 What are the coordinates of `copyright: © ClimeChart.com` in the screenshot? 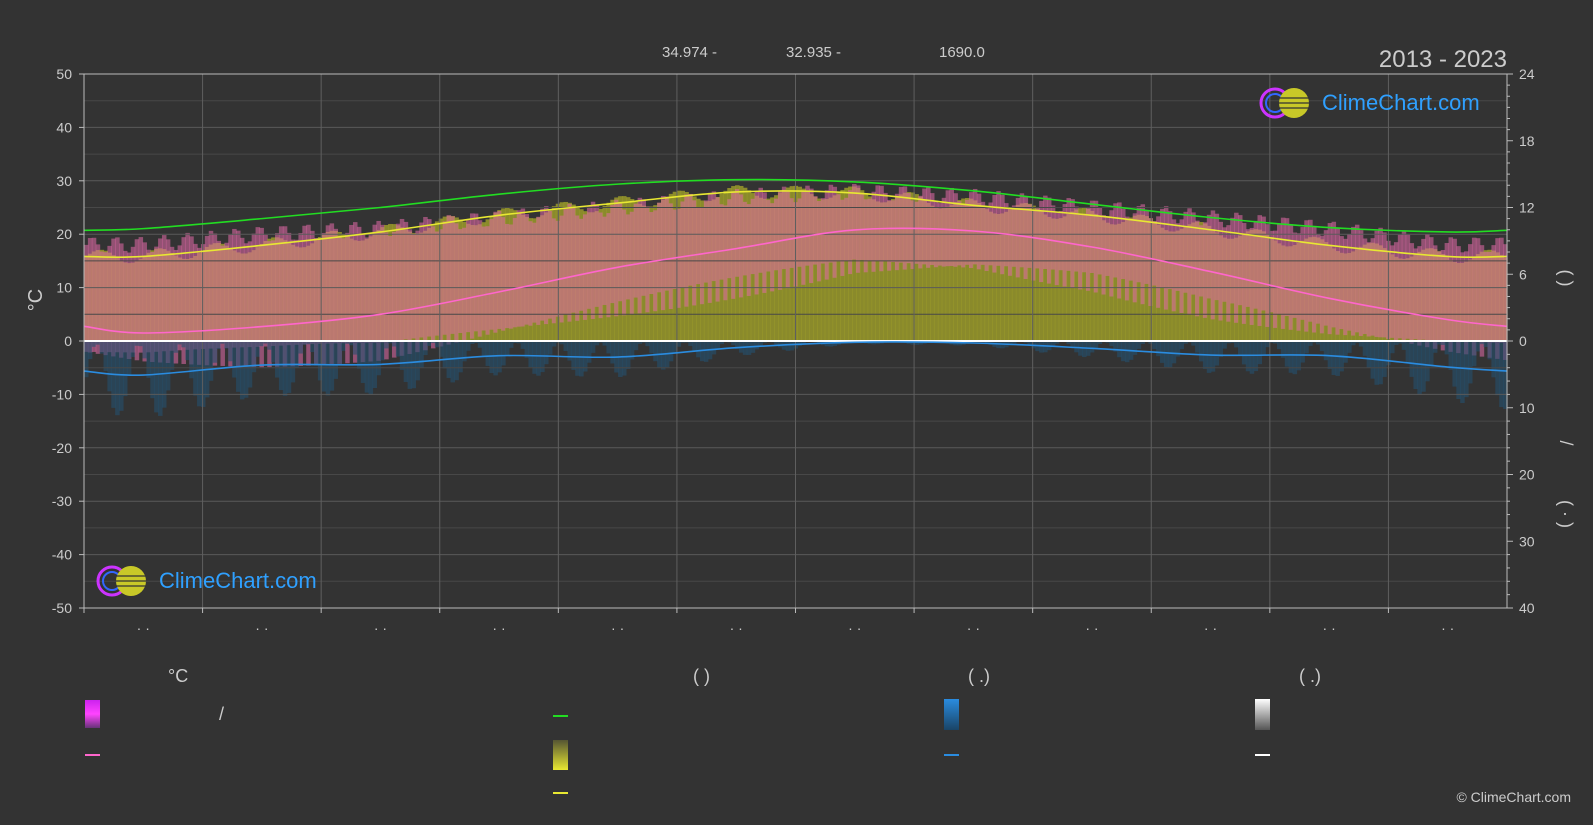 It's located at (1513, 797).